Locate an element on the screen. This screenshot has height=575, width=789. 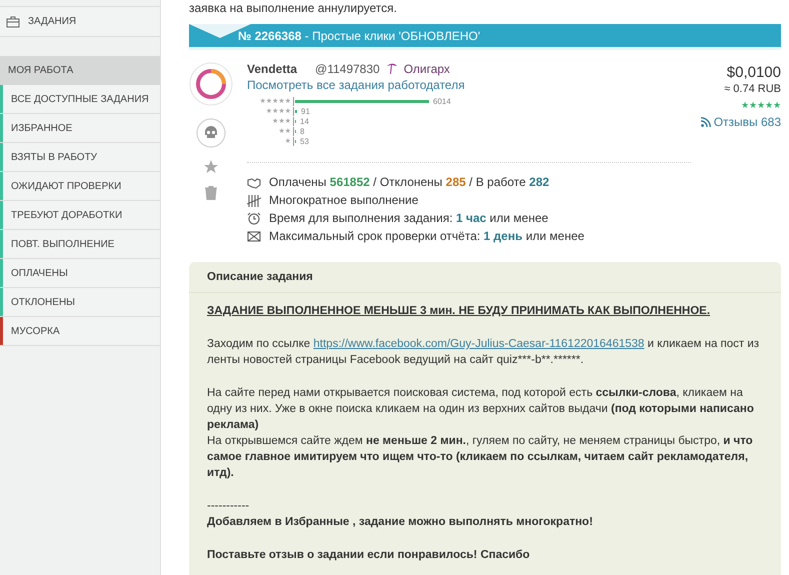
price-usd: $0,0100 is located at coordinates (753, 72).